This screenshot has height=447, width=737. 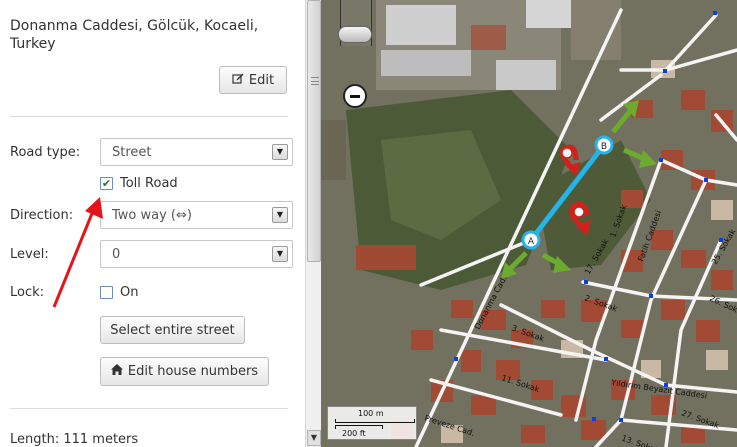 I want to click on level-label: Level:, so click(x=29, y=254).